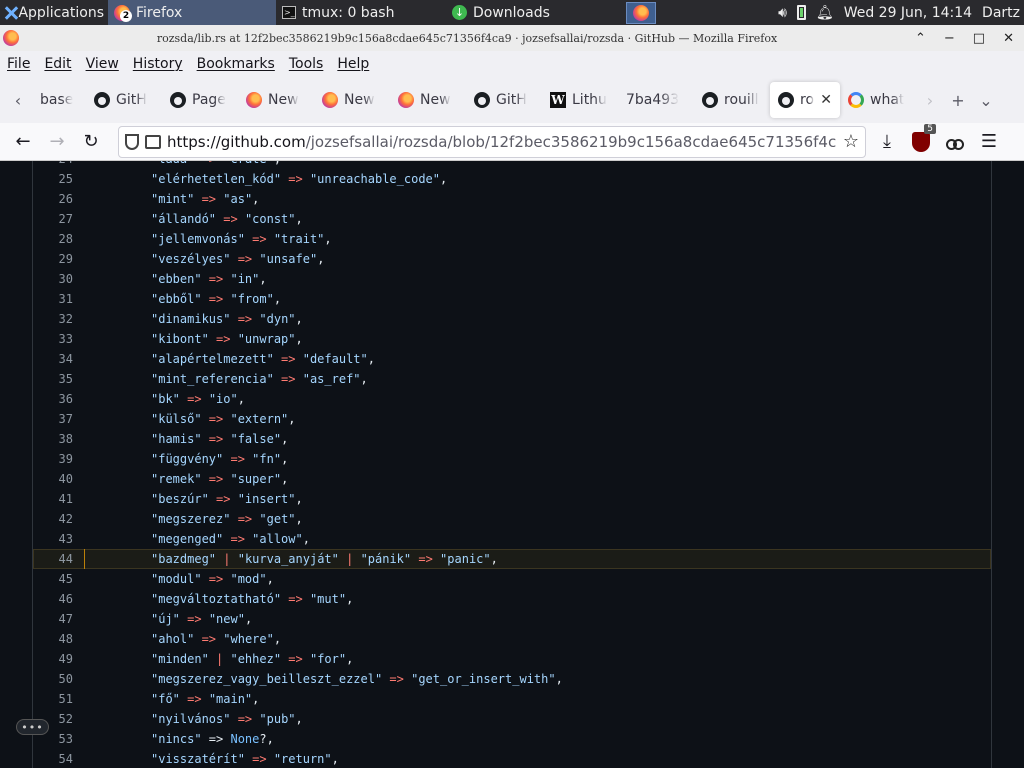  What do you see at coordinates (53, 519) in the screenshot?
I see `line-number: 42` at bounding box center [53, 519].